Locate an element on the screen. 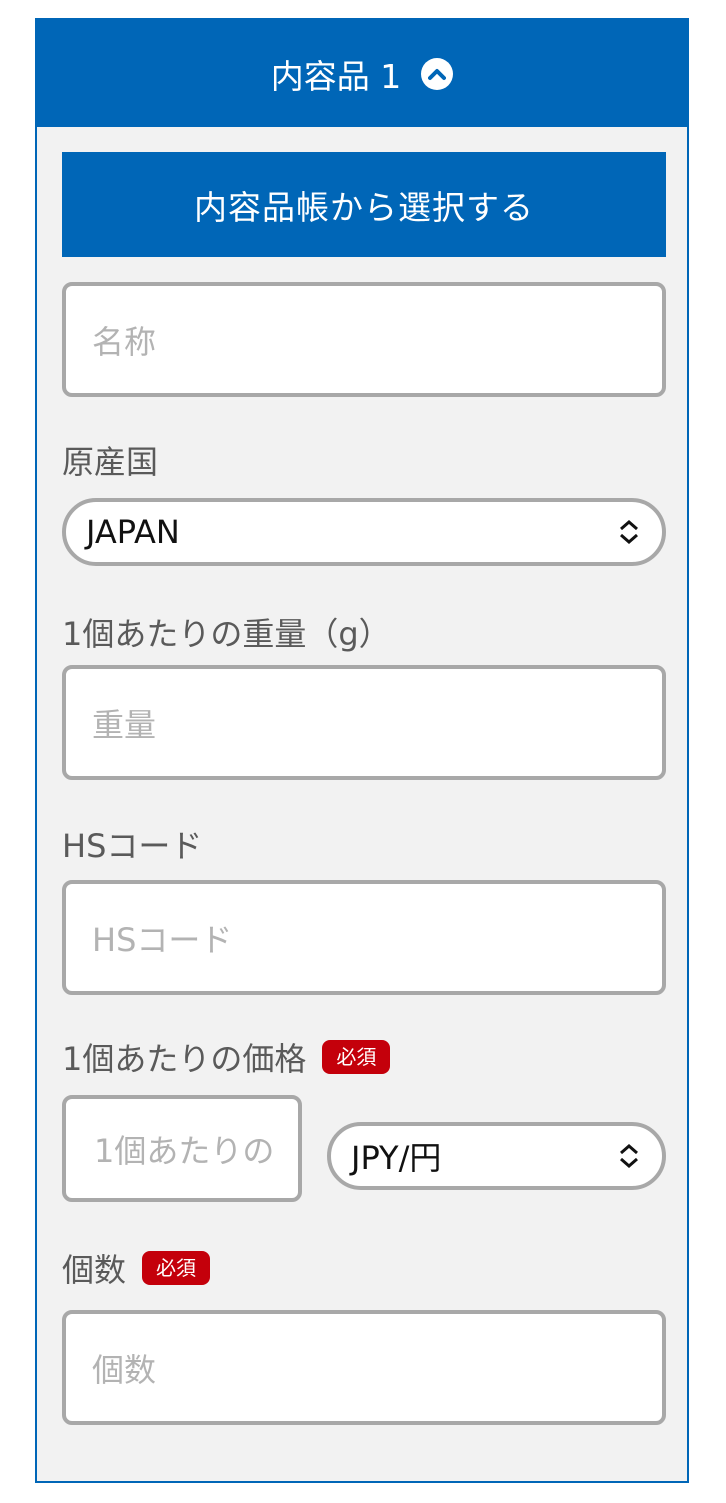  name-input: 名称 is located at coordinates (364, 339).